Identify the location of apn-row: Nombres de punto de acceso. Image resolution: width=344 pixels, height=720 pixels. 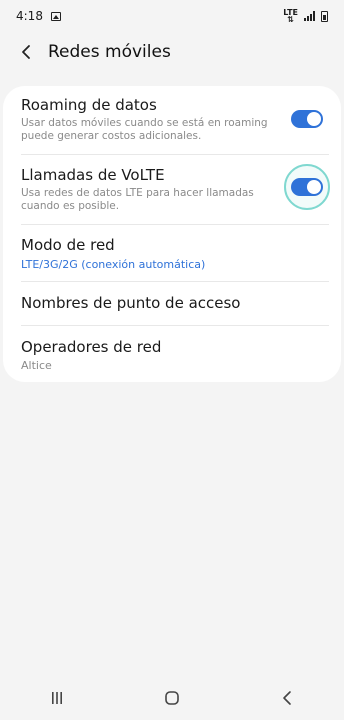
(175, 306).